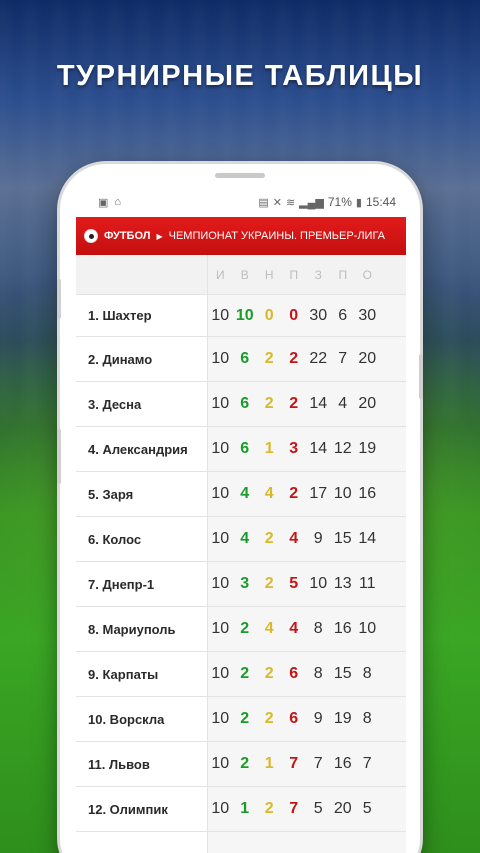  What do you see at coordinates (367, 448) in the screenshot?
I see `points: 19` at bounding box center [367, 448].